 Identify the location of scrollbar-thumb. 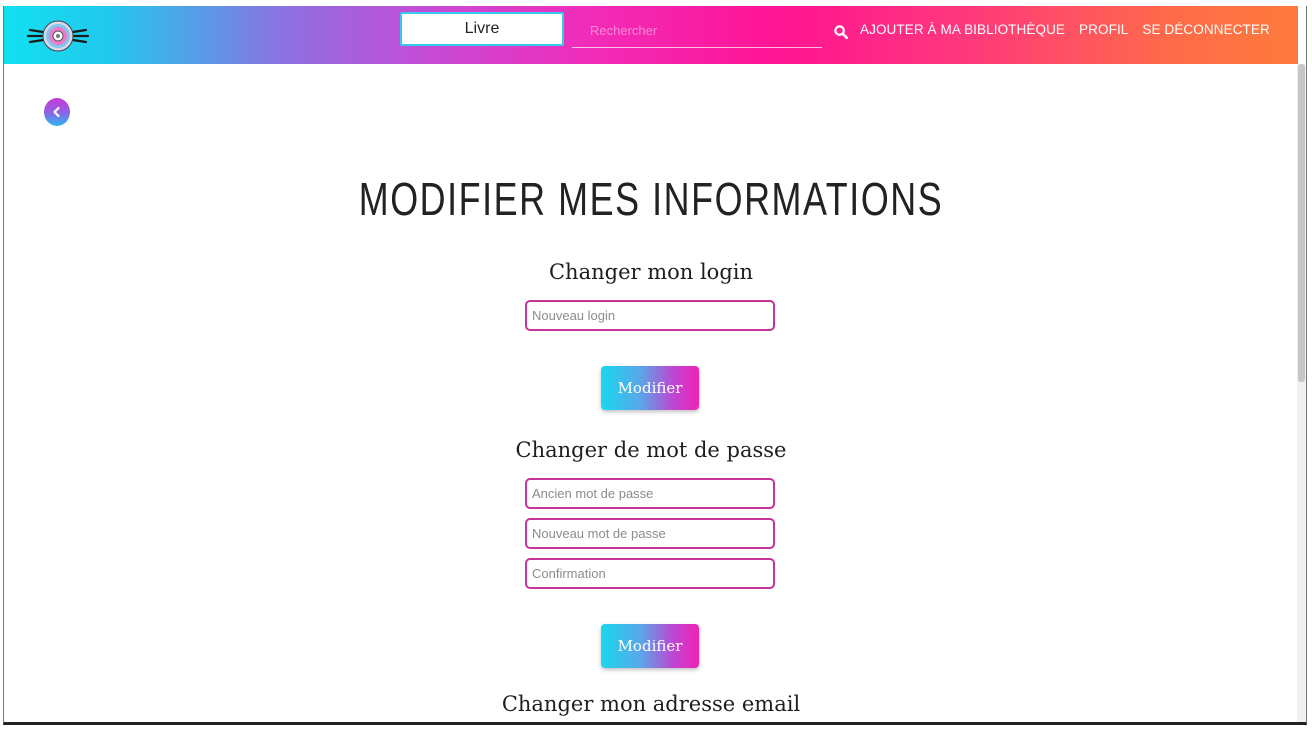
(1301, 223).